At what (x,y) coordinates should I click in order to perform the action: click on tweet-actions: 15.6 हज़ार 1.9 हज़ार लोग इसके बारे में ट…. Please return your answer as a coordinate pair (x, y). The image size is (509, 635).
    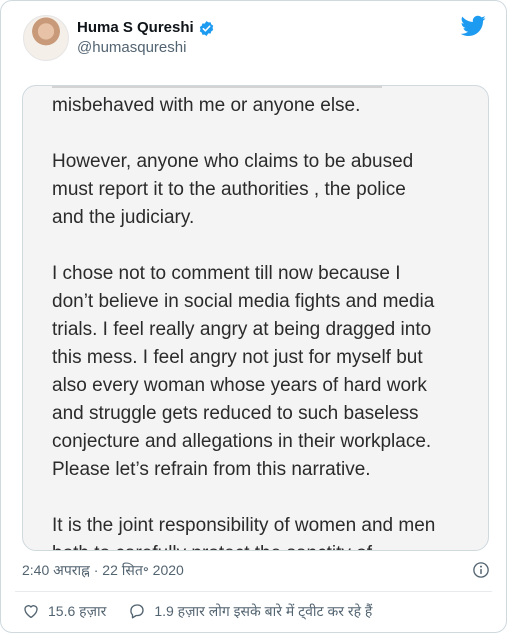
    Looking at the image, I should click on (256, 611).